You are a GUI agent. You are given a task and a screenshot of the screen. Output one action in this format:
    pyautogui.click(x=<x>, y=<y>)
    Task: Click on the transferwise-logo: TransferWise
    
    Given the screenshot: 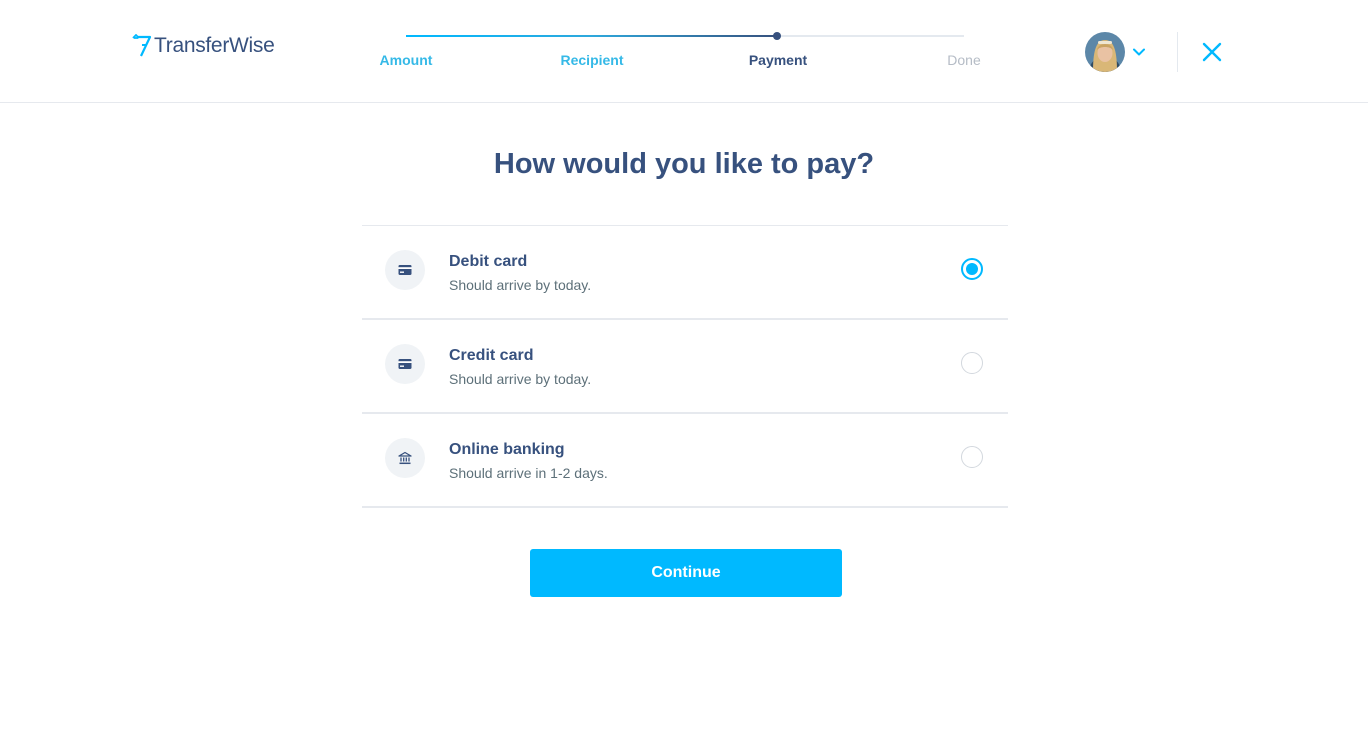 What is the action you would take?
    pyautogui.click(x=203, y=46)
    